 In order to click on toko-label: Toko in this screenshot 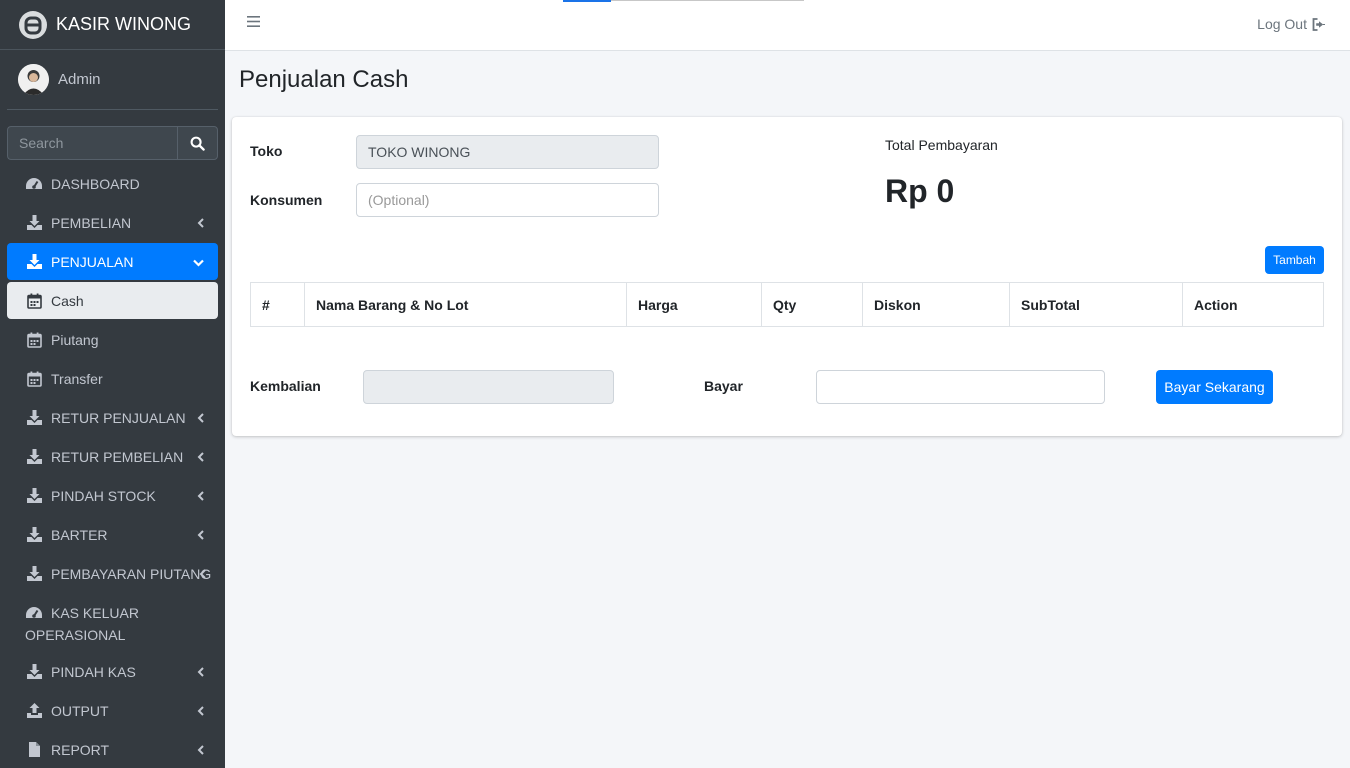, I will do `click(266, 151)`.